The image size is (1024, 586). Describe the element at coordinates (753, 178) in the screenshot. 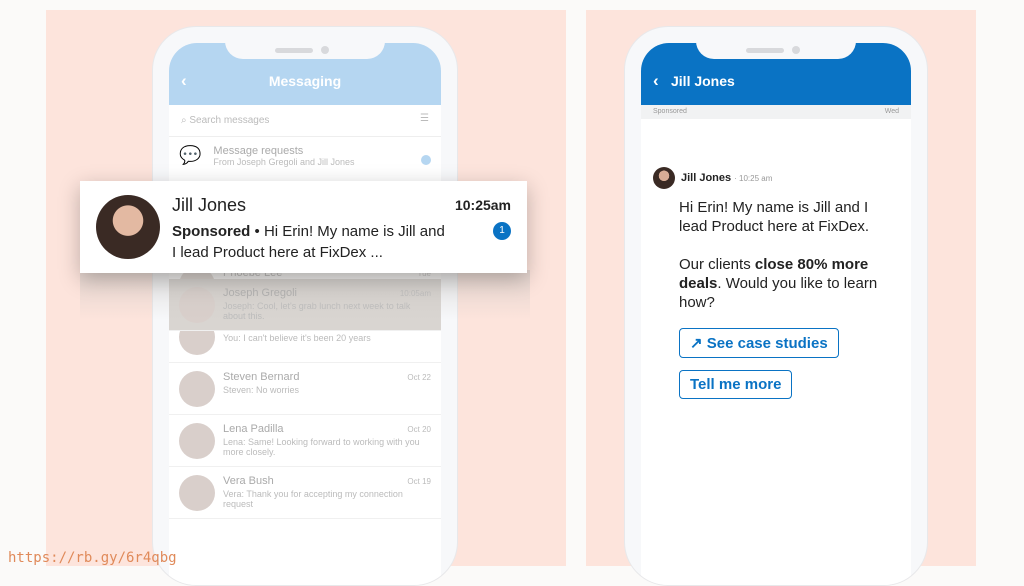

I see `sender-time: · 10:25 am` at that location.